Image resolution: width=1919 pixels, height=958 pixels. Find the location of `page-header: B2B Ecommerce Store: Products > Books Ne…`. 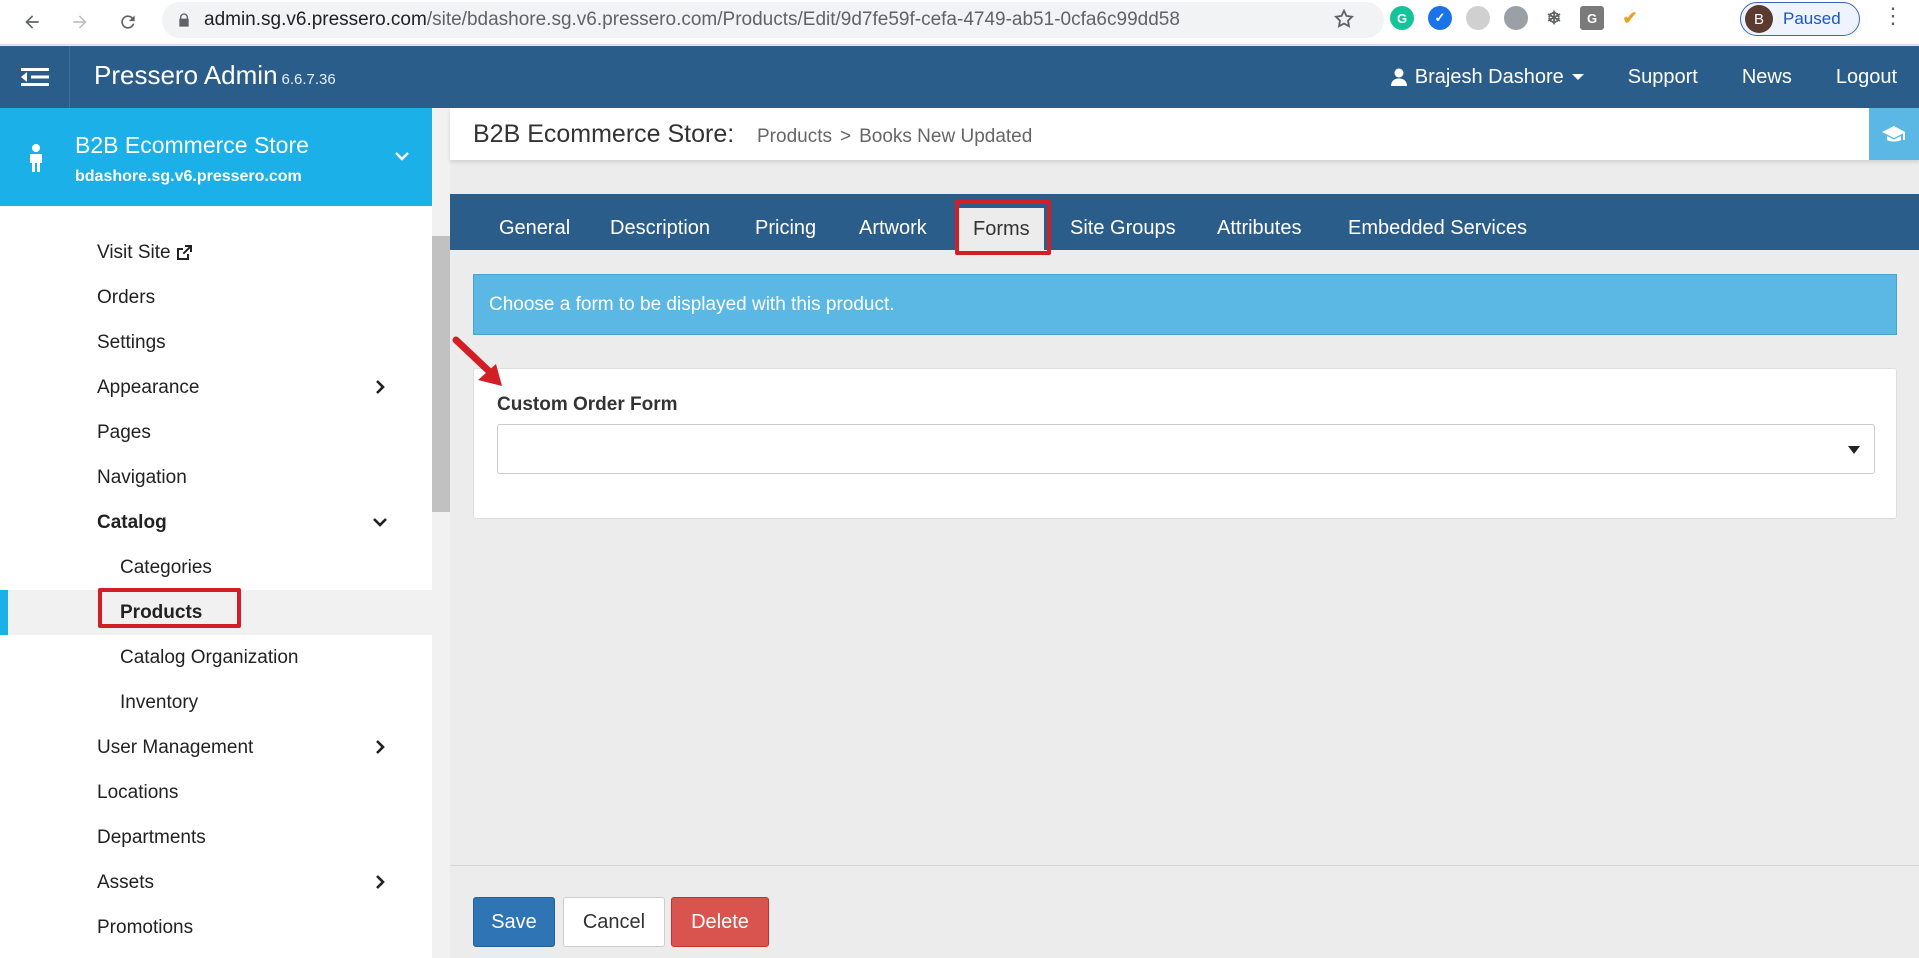

page-header: B2B Ecommerce Store: Products > Books Ne… is located at coordinates (1184, 134).